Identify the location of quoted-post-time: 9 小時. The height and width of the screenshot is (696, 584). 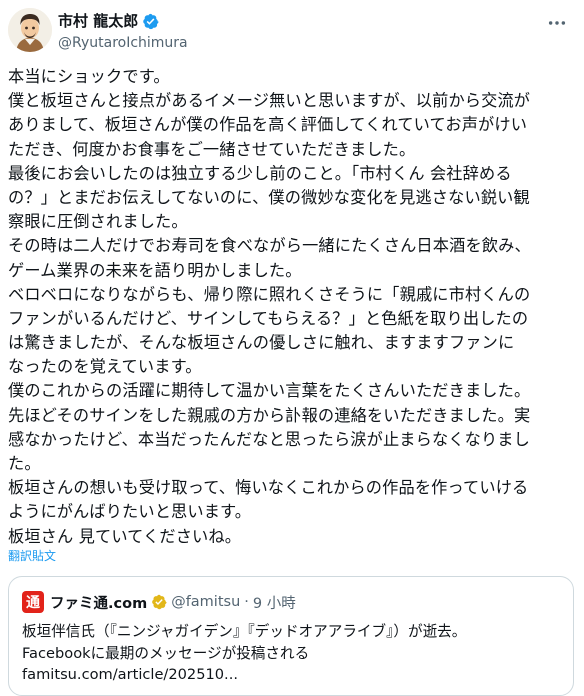
(274, 602).